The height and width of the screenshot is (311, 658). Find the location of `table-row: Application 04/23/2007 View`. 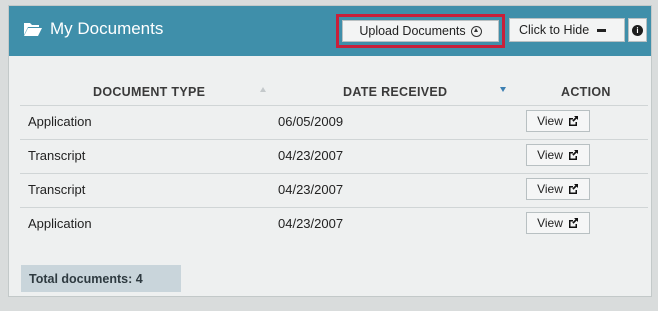

table-row: Application 04/23/2007 View is located at coordinates (334, 224).